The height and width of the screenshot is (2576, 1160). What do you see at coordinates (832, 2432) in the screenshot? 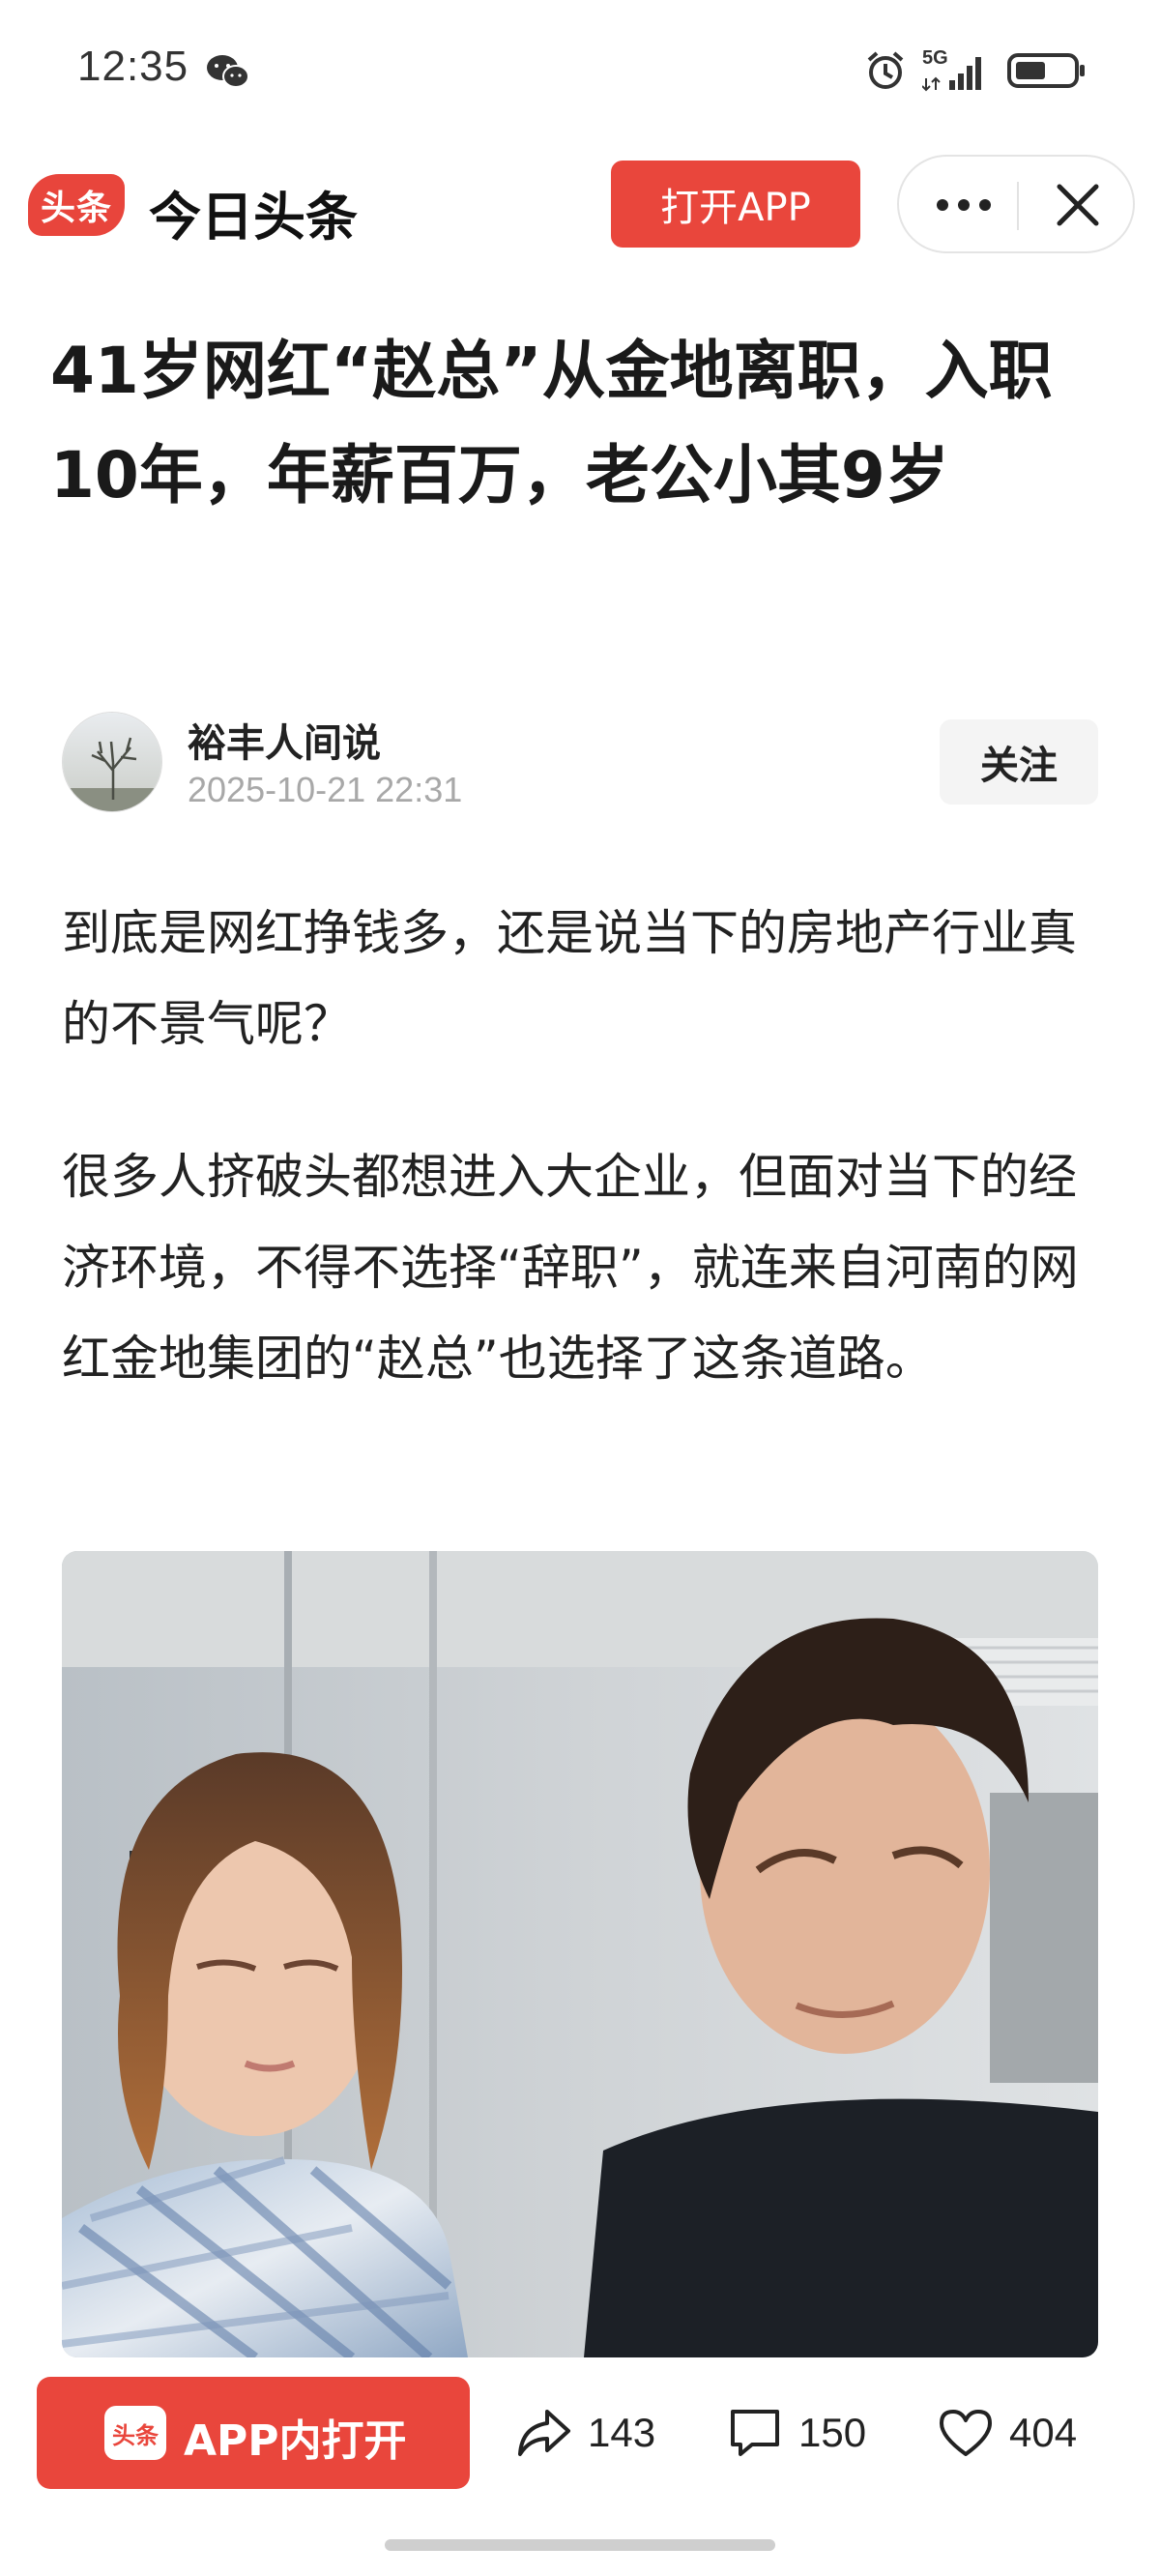
I see `comment-count: 150` at bounding box center [832, 2432].